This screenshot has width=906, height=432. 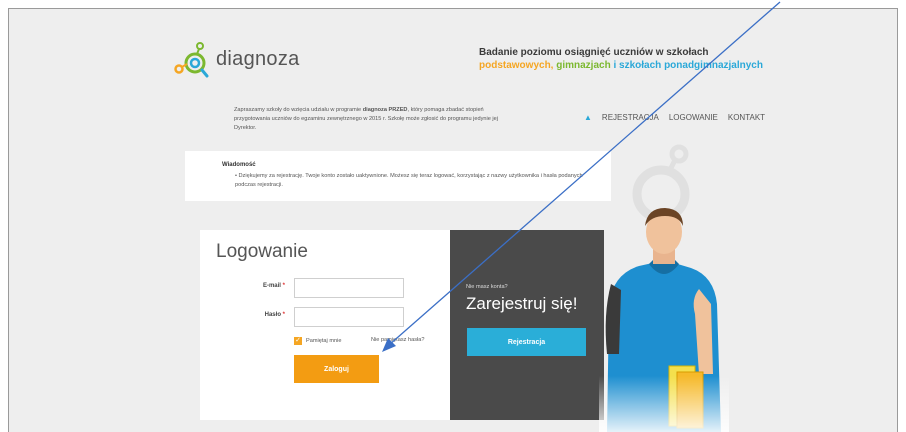 I want to click on tagline-middle: gimnazjach, so click(x=583, y=65).